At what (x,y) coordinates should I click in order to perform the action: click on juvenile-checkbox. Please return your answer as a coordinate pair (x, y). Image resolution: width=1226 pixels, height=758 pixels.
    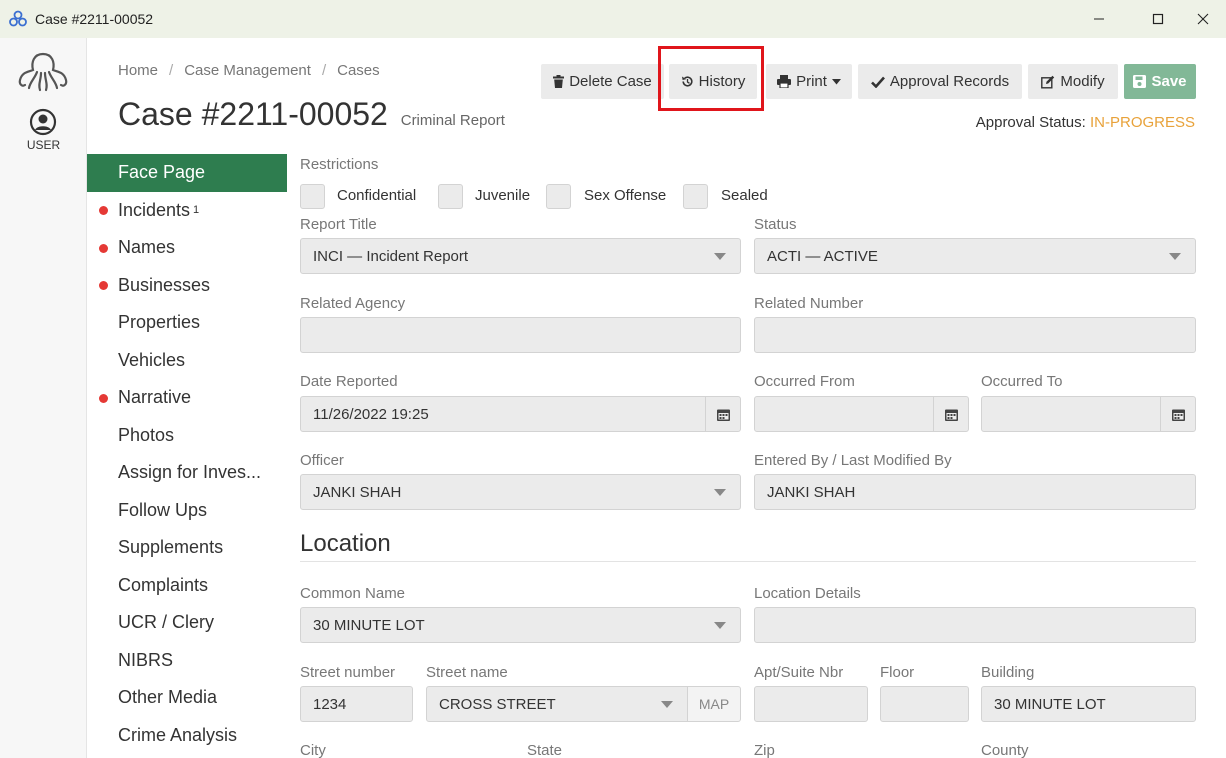
    Looking at the image, I should click on (450, 196).